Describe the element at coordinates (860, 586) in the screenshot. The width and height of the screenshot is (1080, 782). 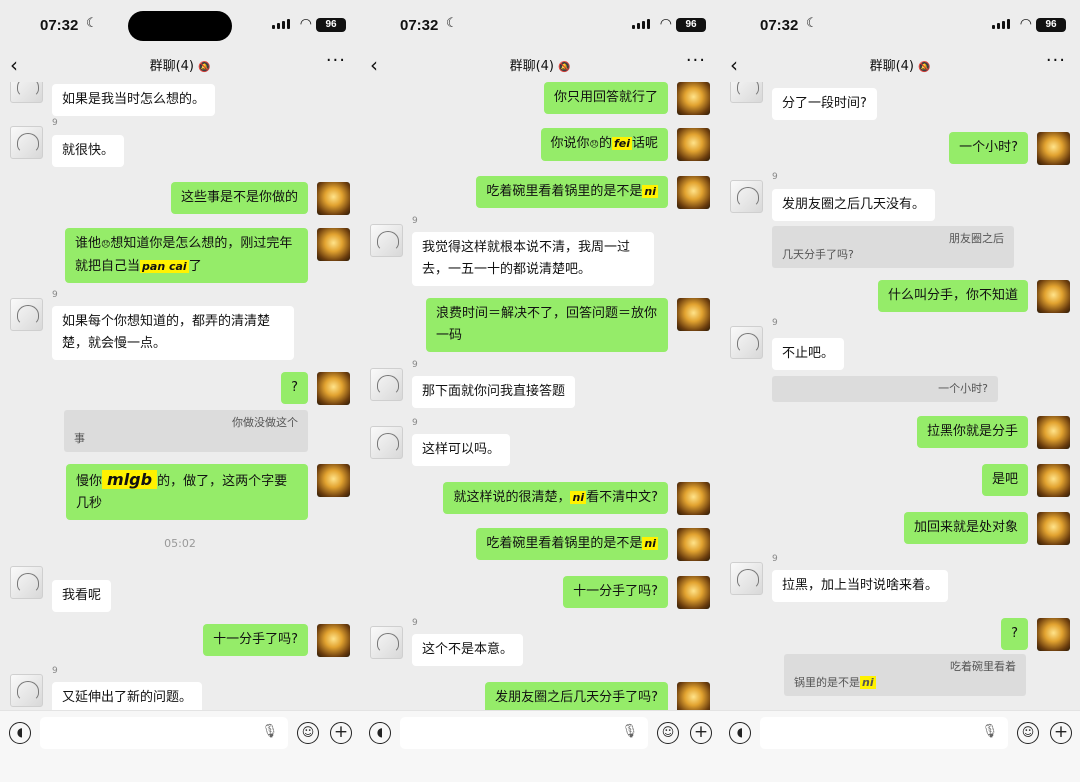
I see `message-bubble: 拉黑，加上当时说啥来着。` at that location.